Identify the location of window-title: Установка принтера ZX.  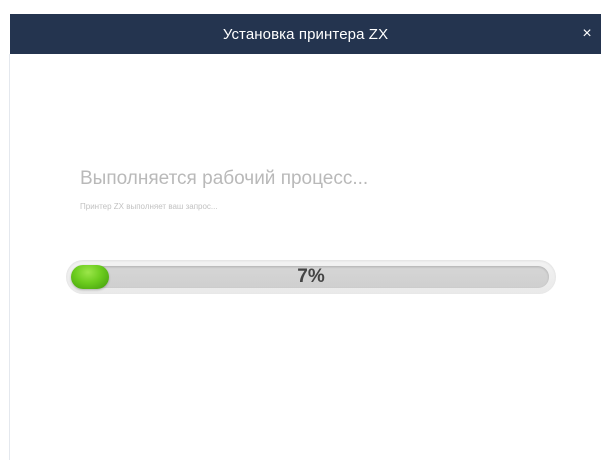
(305, 34).